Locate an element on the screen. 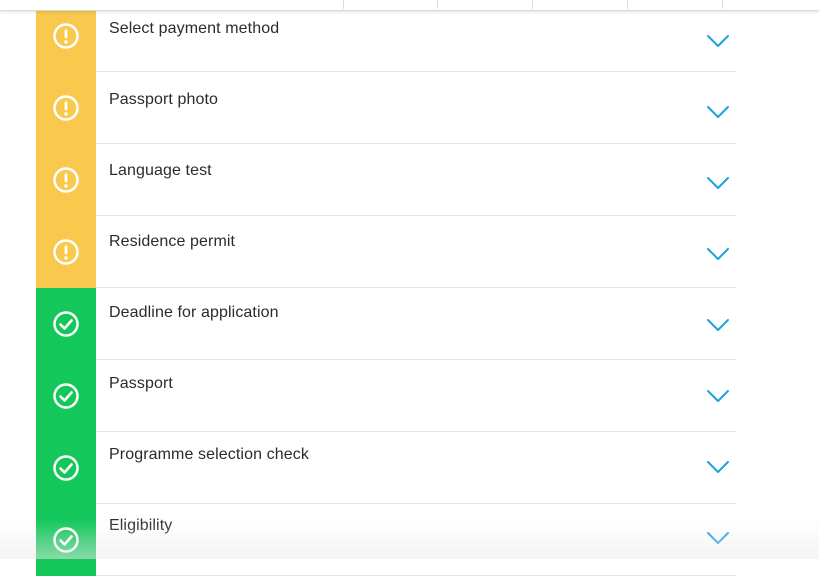 The height and width of the screenshot is (576, 819). checklist-item-label: Eligibility is located at coordinates (140, 526).